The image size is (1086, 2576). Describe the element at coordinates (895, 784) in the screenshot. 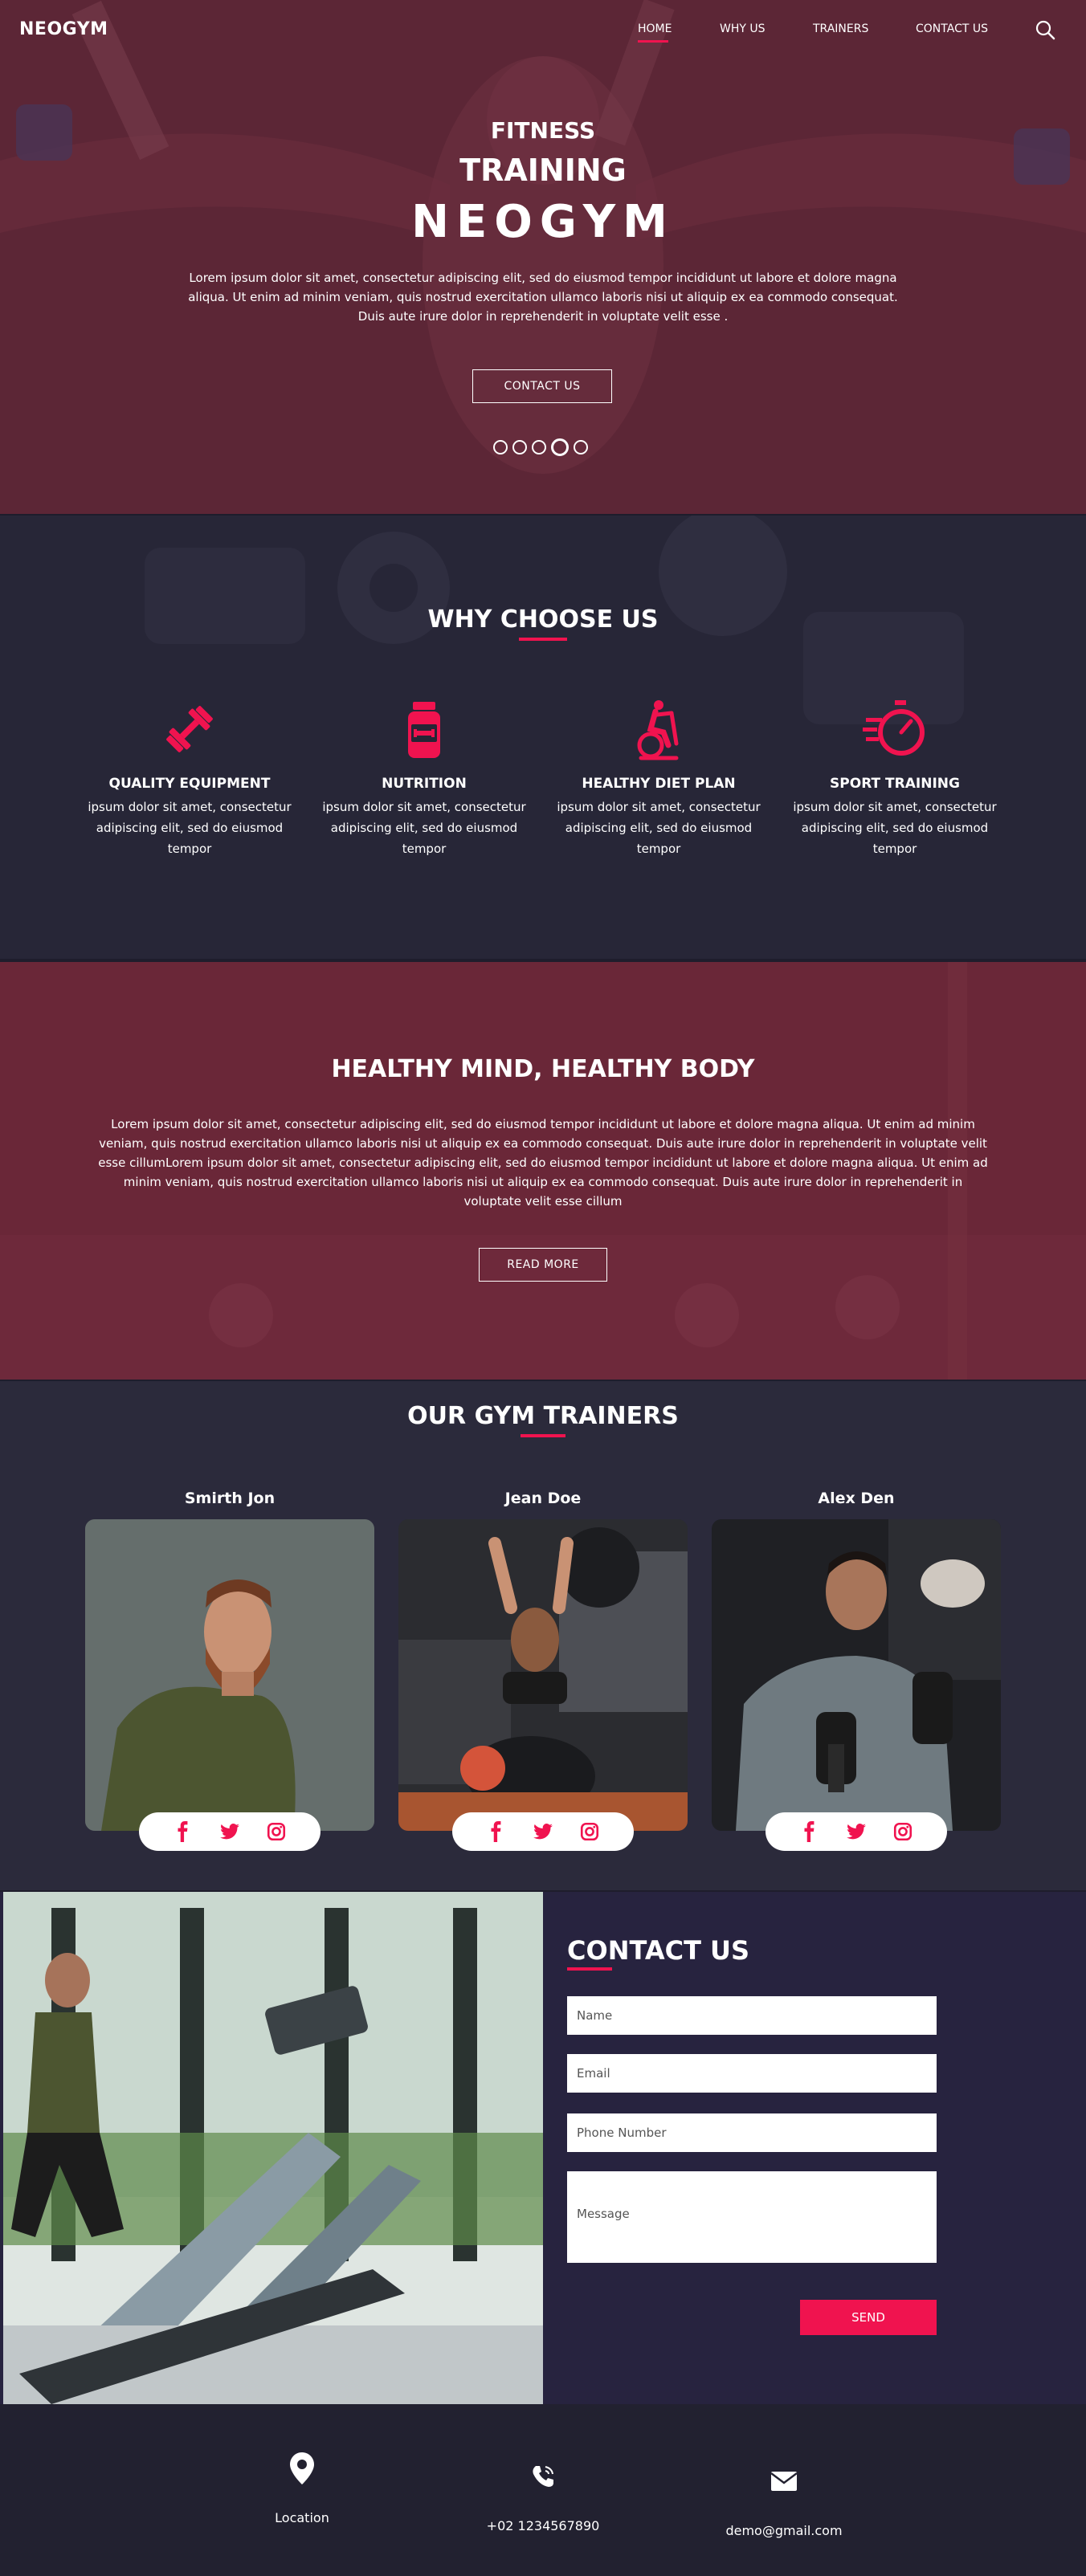

I see `feature-title: SPORT TRAINING` at that location.